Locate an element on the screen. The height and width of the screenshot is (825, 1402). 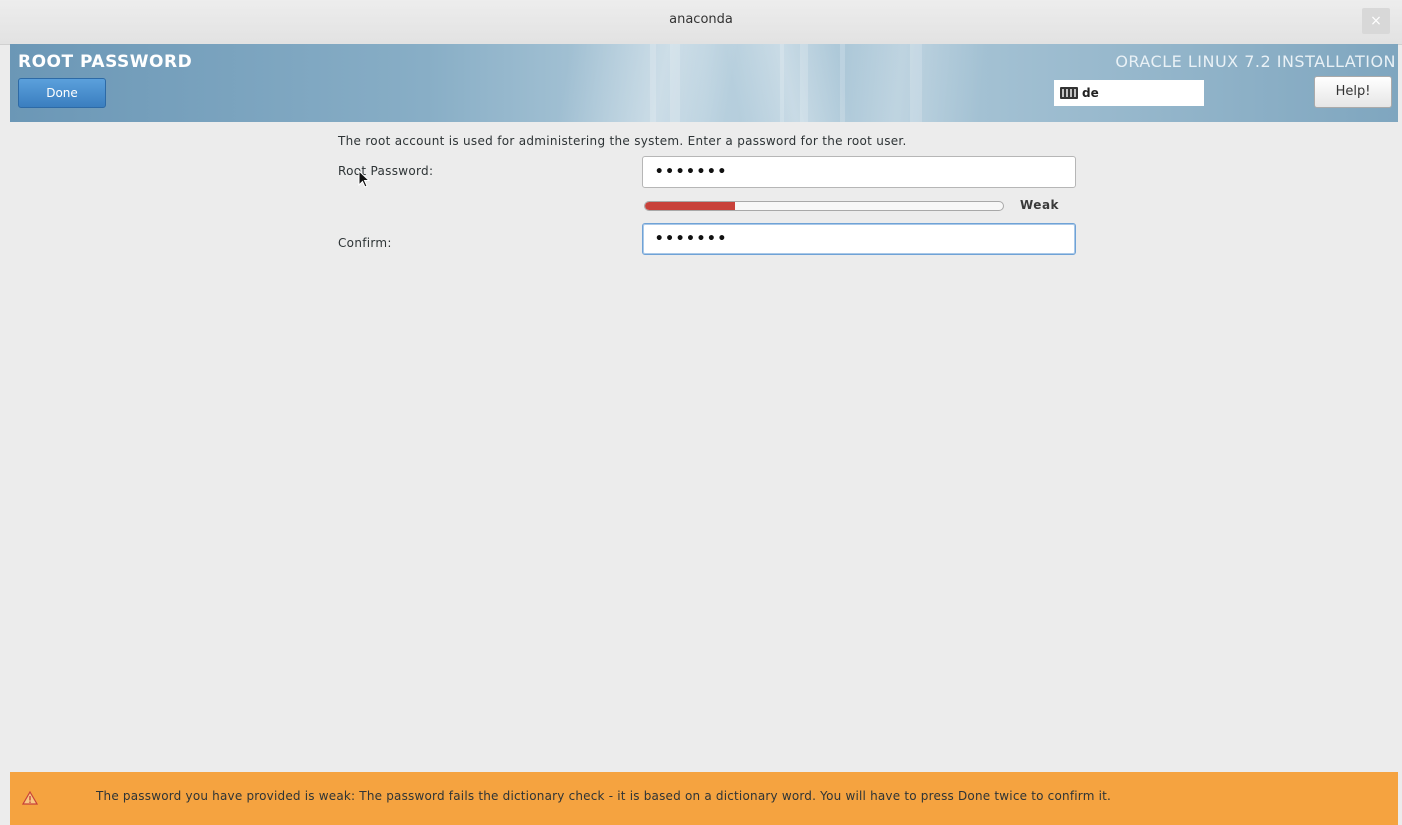
password-strength-fill is located at coordinates (690, 206).